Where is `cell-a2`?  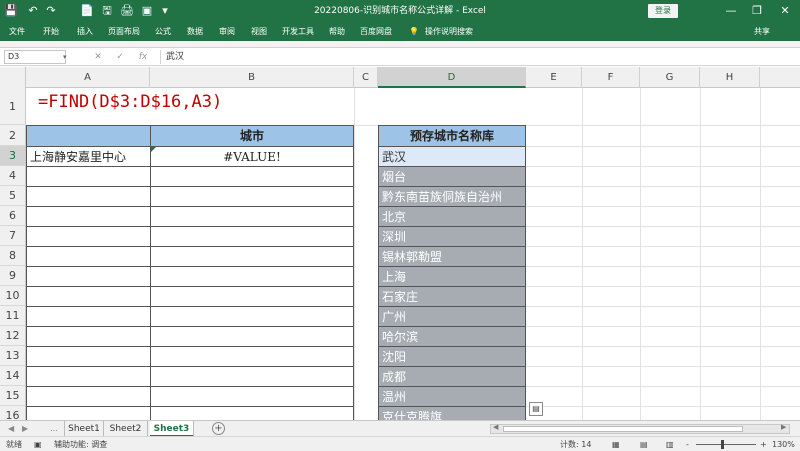 cell-a2 is located at coordinates (88, 136).